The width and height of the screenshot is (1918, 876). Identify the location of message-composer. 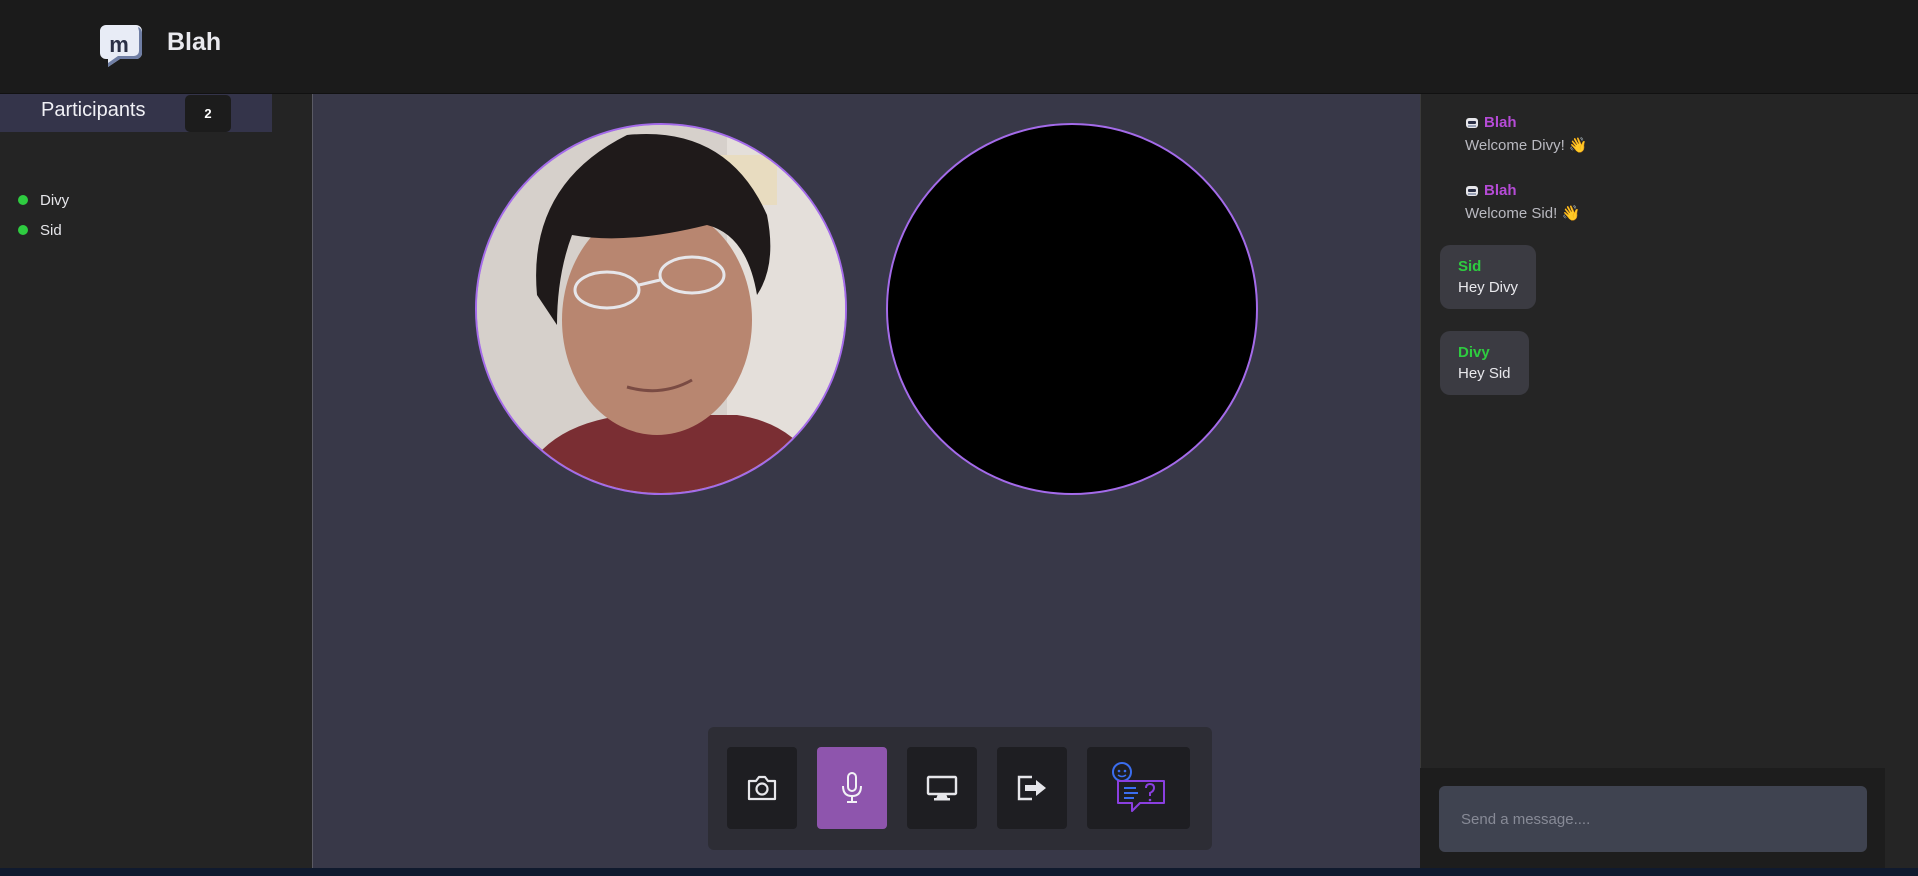
(1652, 818).